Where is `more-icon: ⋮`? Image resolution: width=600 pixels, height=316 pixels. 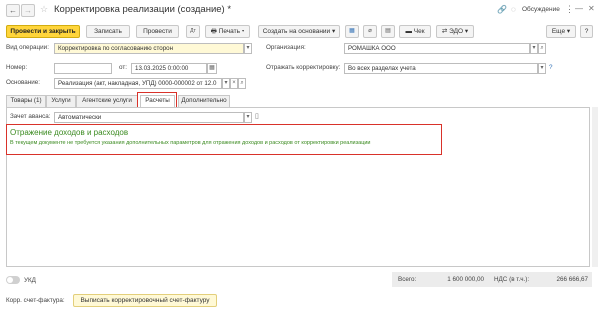 more-icon: ⋮ is located at coordinates (569, 9).